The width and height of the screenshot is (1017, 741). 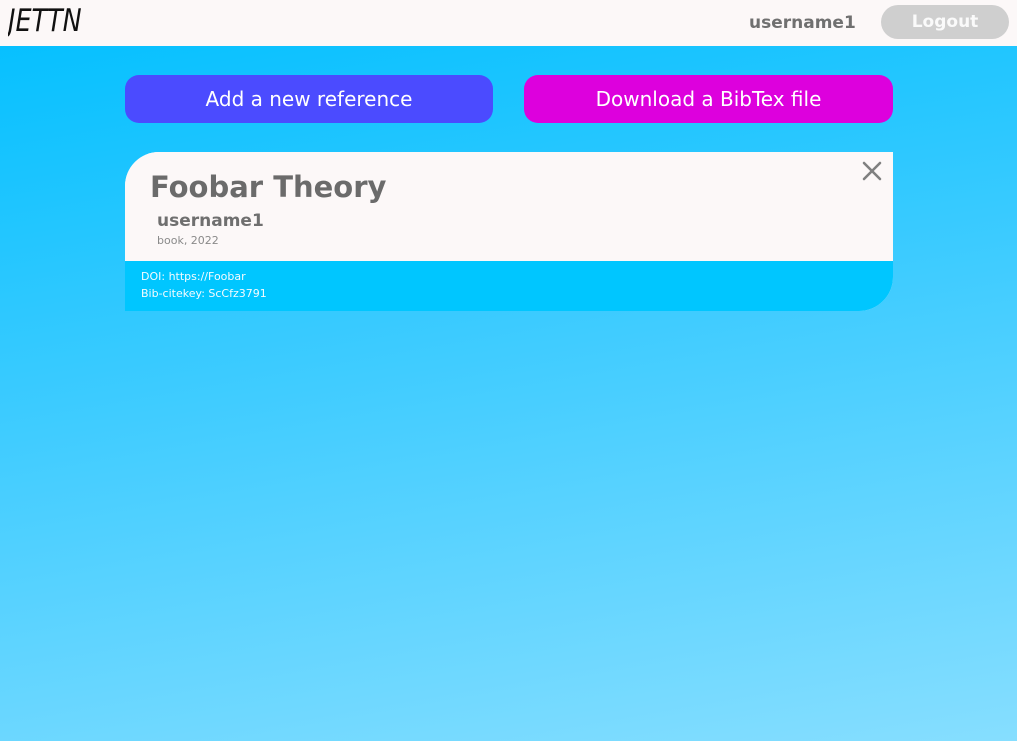 What do you see at coordinates (309, 99) in the screenshot?
I see `add-reference-button: Add a new reference` at bounding box center [309, 99].